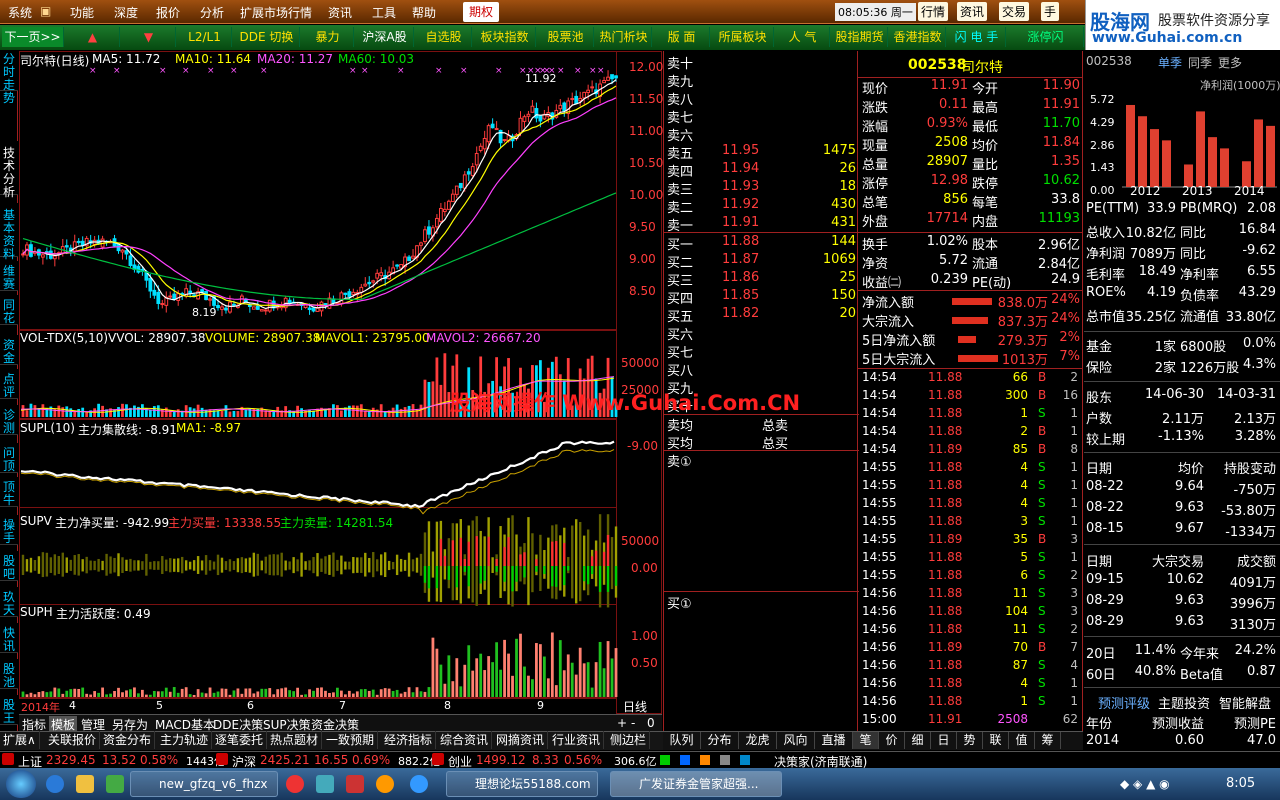 The image size is (1280, 800). I want to click on menu-function: 功能, so click(82, 12).